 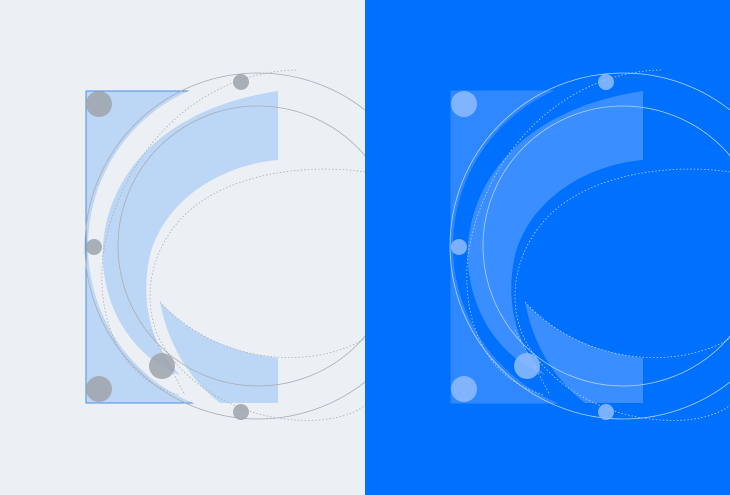 I want to click on light-node-top-left, so click(x=99, y=104).